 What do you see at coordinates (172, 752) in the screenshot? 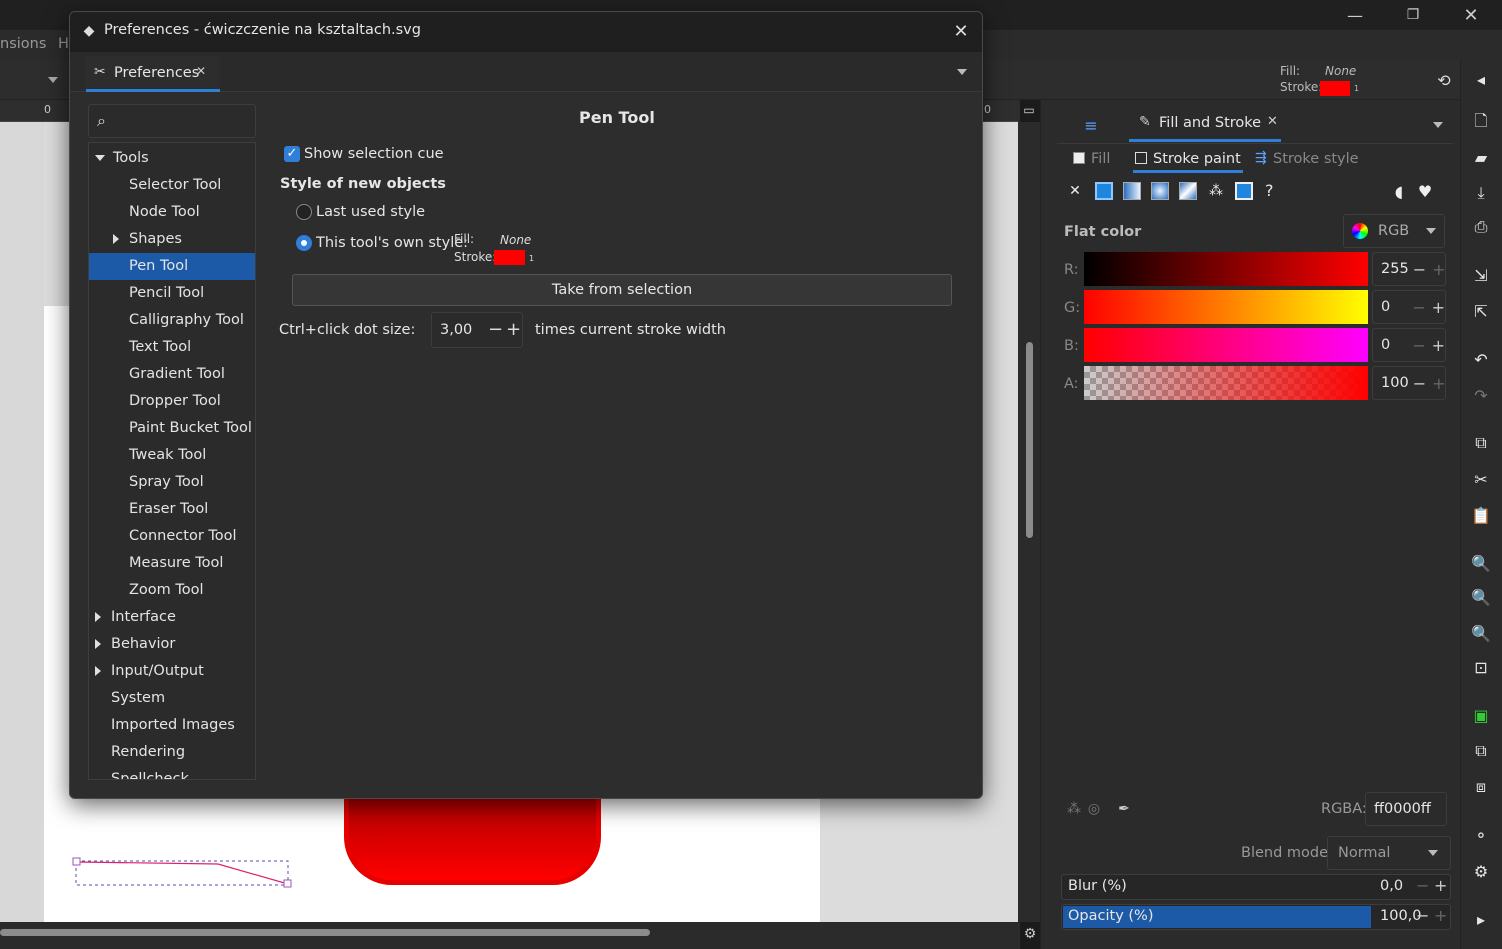
I see `tree-item-rendering: Rendering` at bounding box center [172, 752].